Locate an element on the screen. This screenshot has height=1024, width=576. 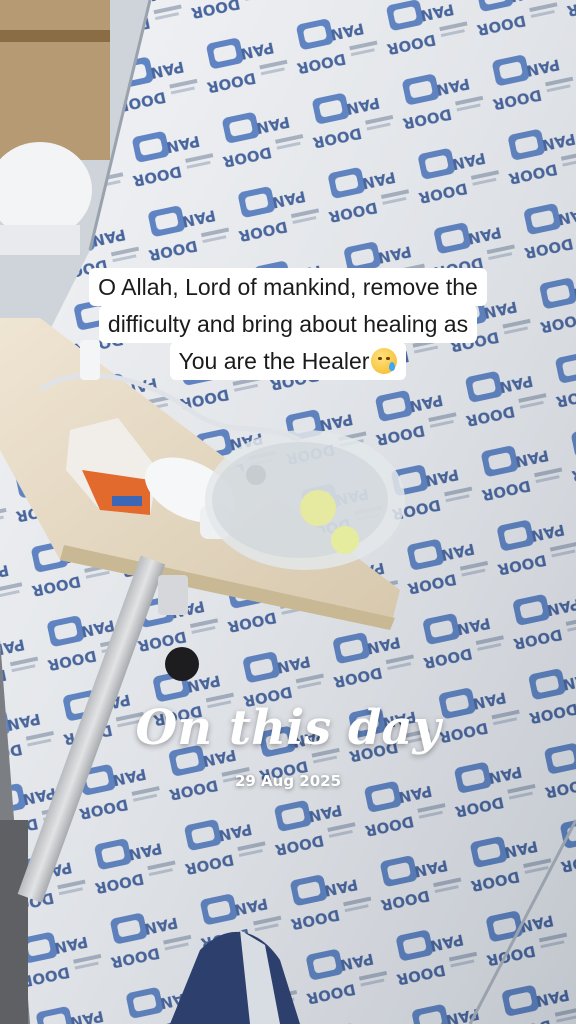
plastic-bag-supplies is located at coordinates (305, 500).